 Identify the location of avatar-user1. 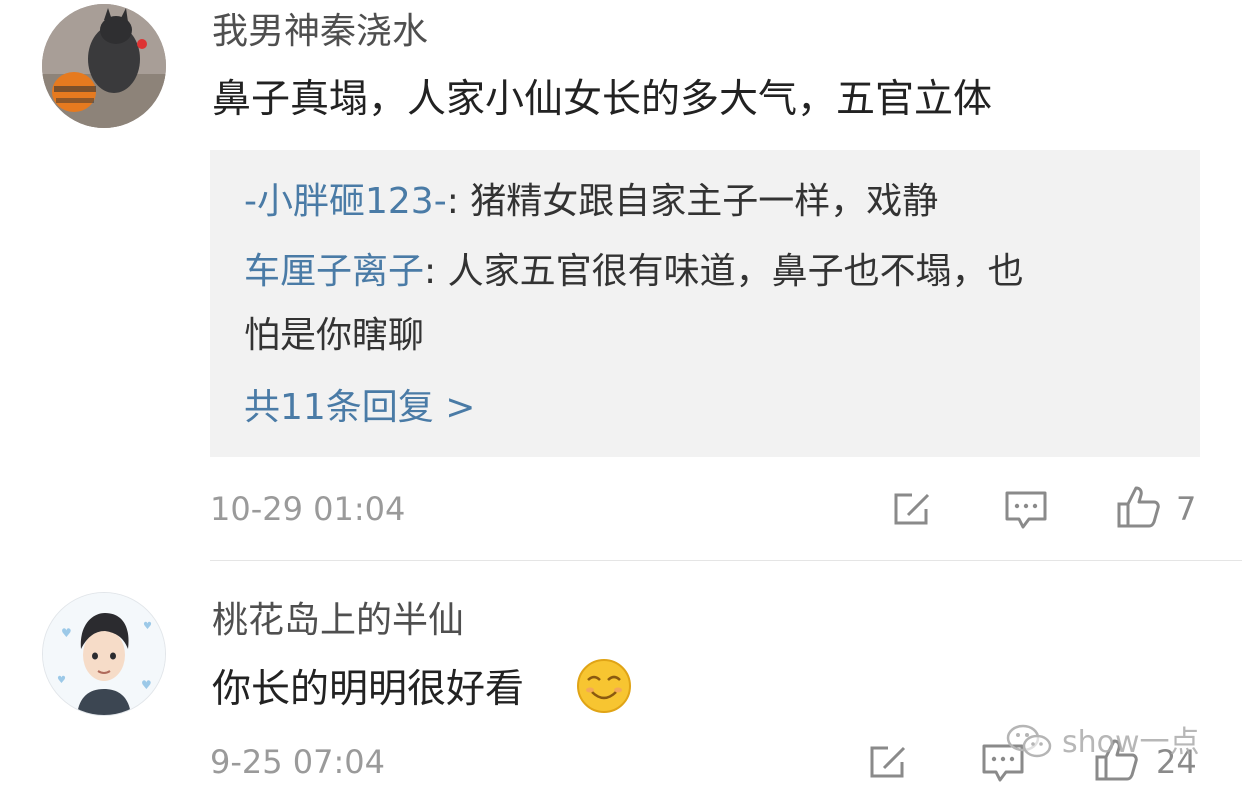
(104, 66).